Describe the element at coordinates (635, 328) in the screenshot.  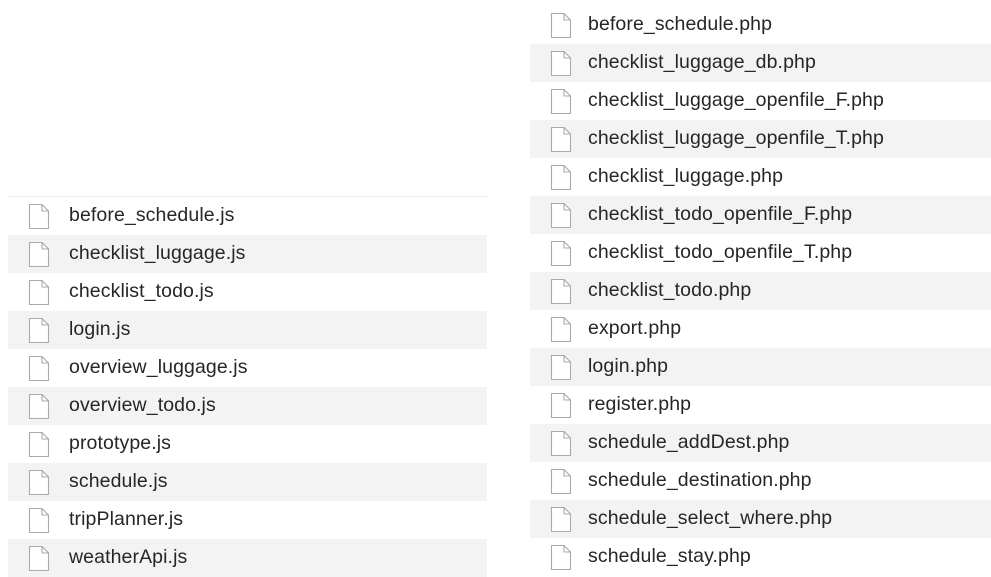
I see `file-name: export.php` at that location.